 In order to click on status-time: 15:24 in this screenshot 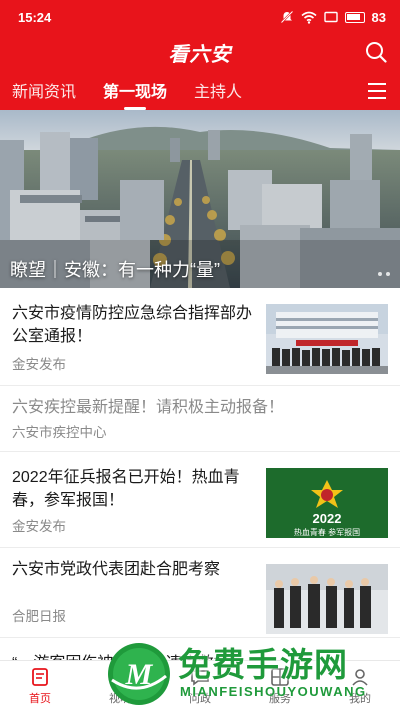, I will do `click(35, 17)`.